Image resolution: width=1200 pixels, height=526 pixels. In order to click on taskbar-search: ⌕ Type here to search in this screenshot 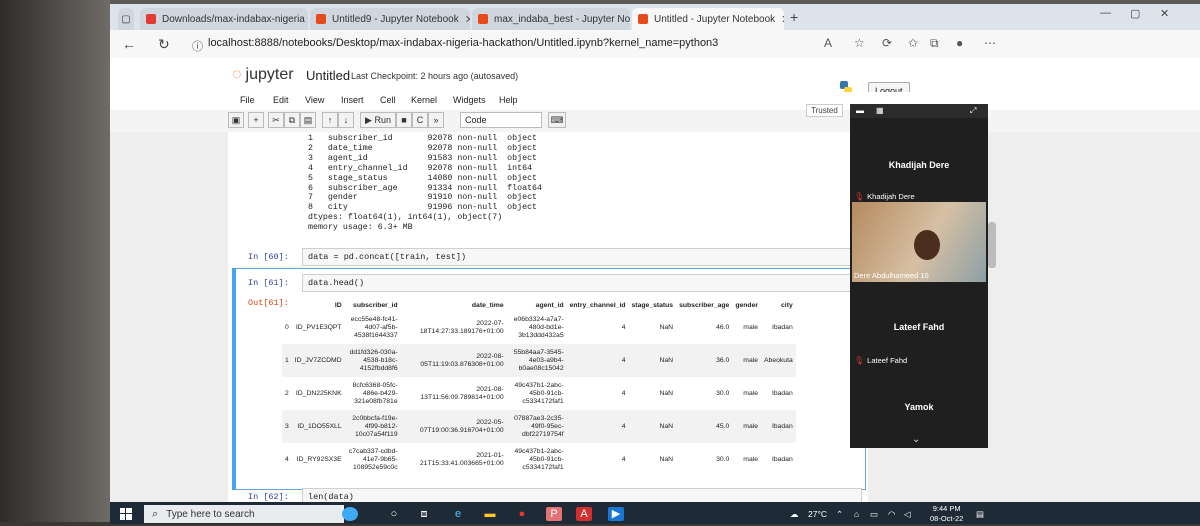, I will do `click(244, 514)`.